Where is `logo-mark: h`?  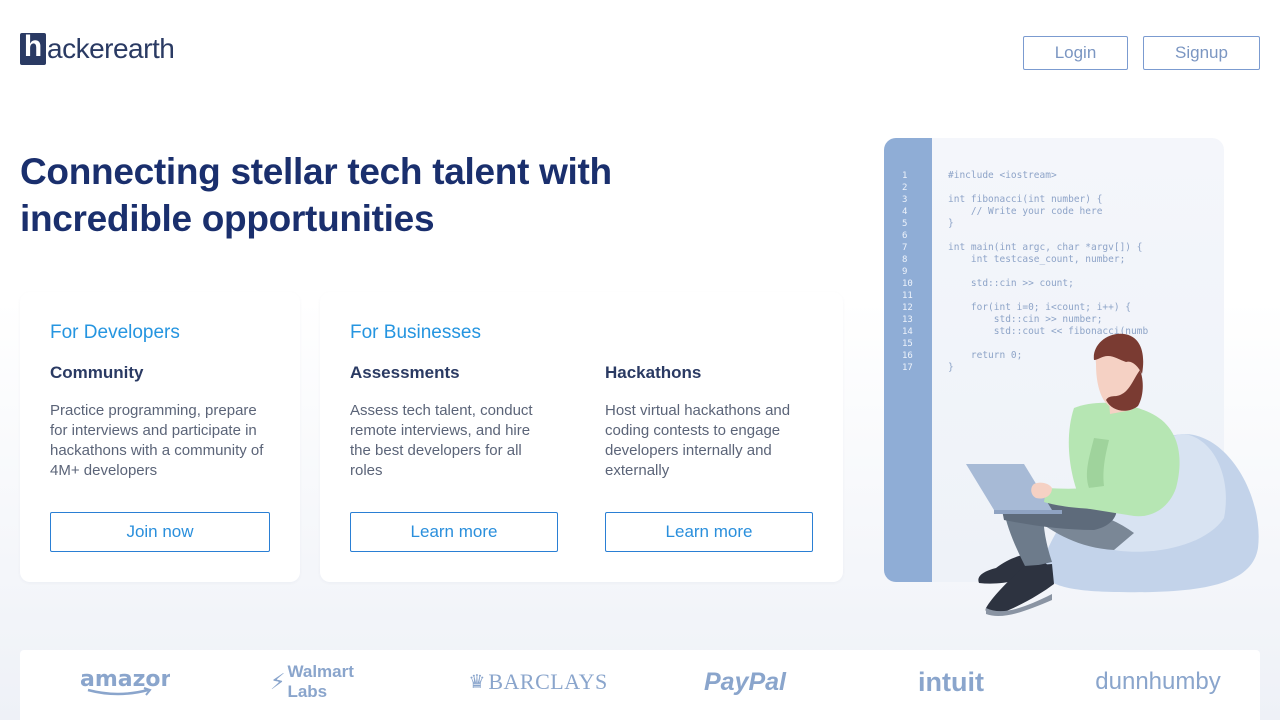 logo-mark: h is located at coordinates (33, 49).